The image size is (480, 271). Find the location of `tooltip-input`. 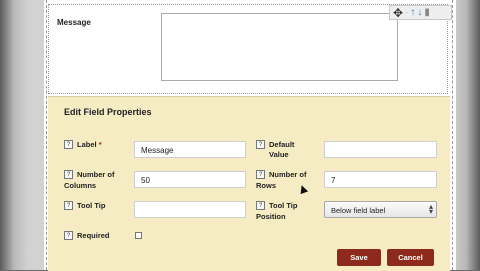

tooltip-input is located at coordinates (190, 209).